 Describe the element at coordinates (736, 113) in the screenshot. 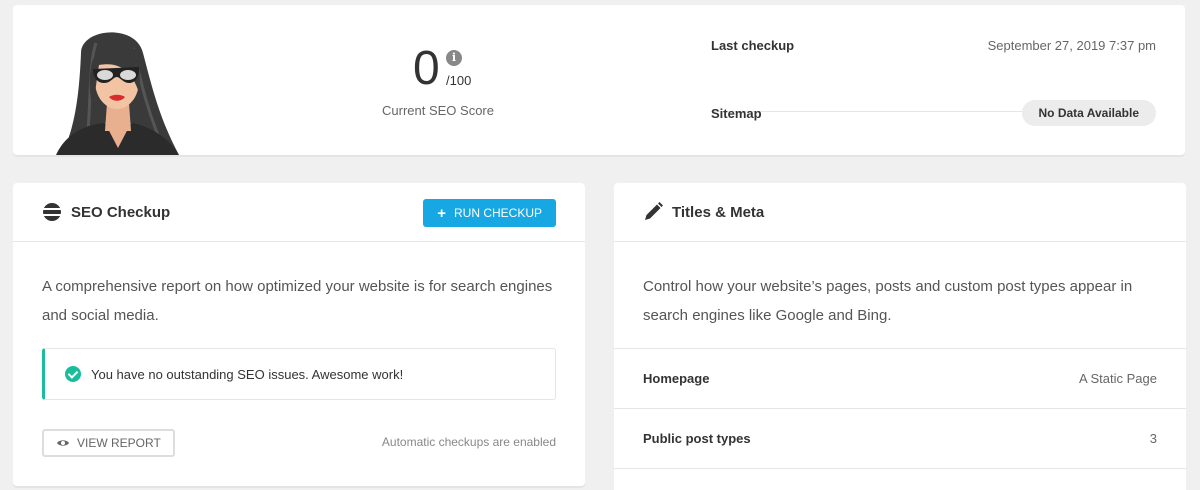

I see `sitemap-label: Sitemap` at that location.